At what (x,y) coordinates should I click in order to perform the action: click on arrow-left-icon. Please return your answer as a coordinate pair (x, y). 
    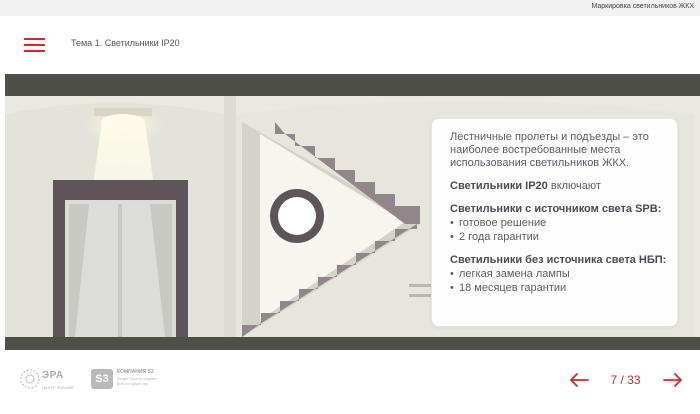
    Looking at the image, I should click on (579, 380).